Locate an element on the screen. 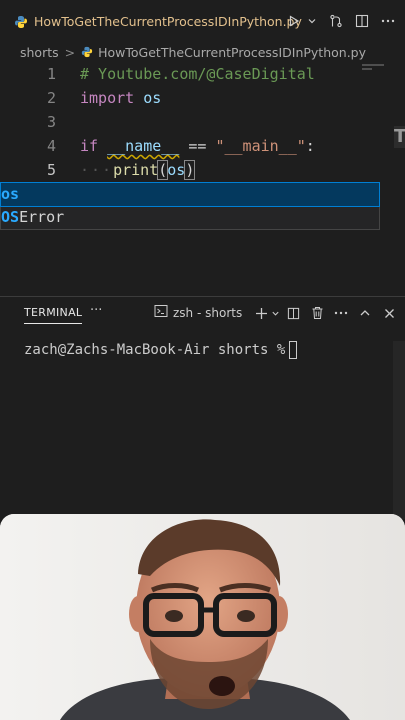 This screenshot has height=720, width=405. terminal-output: zach@Zachs-MacBook-Air shorts % is located at coordinates (161, 350).